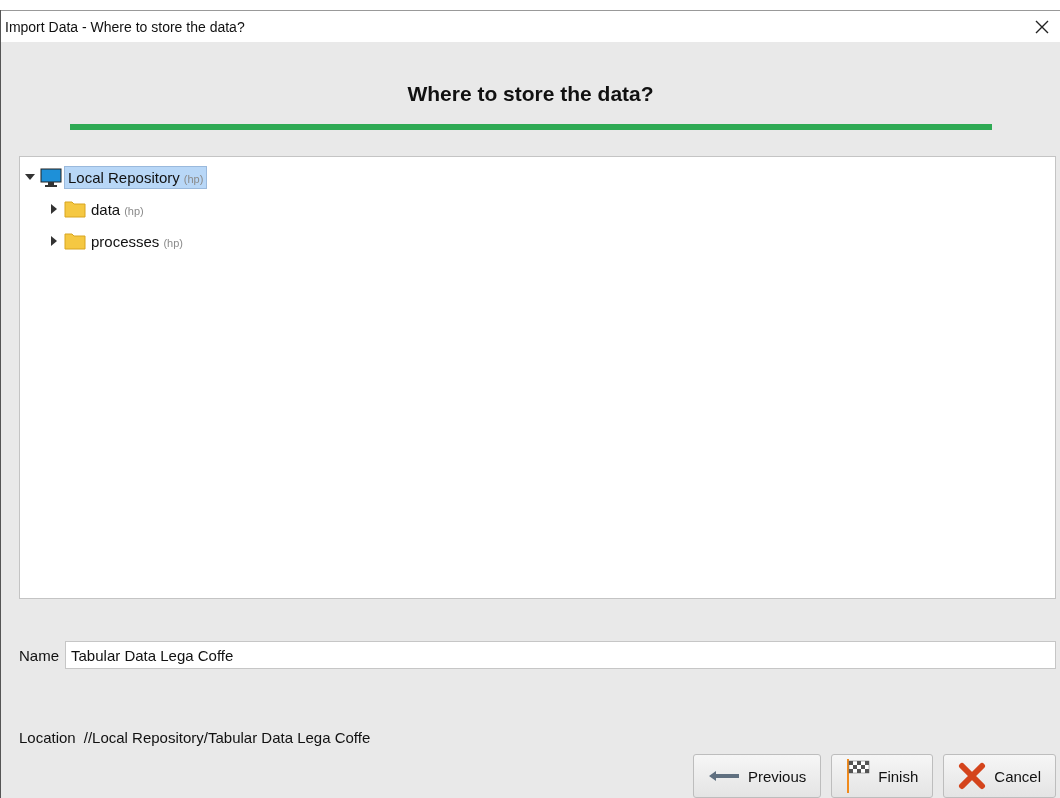  What do you see at coordinates (51, 177) in the screenshot?
I see `monitor-icon` at bounding box center [51, 177].